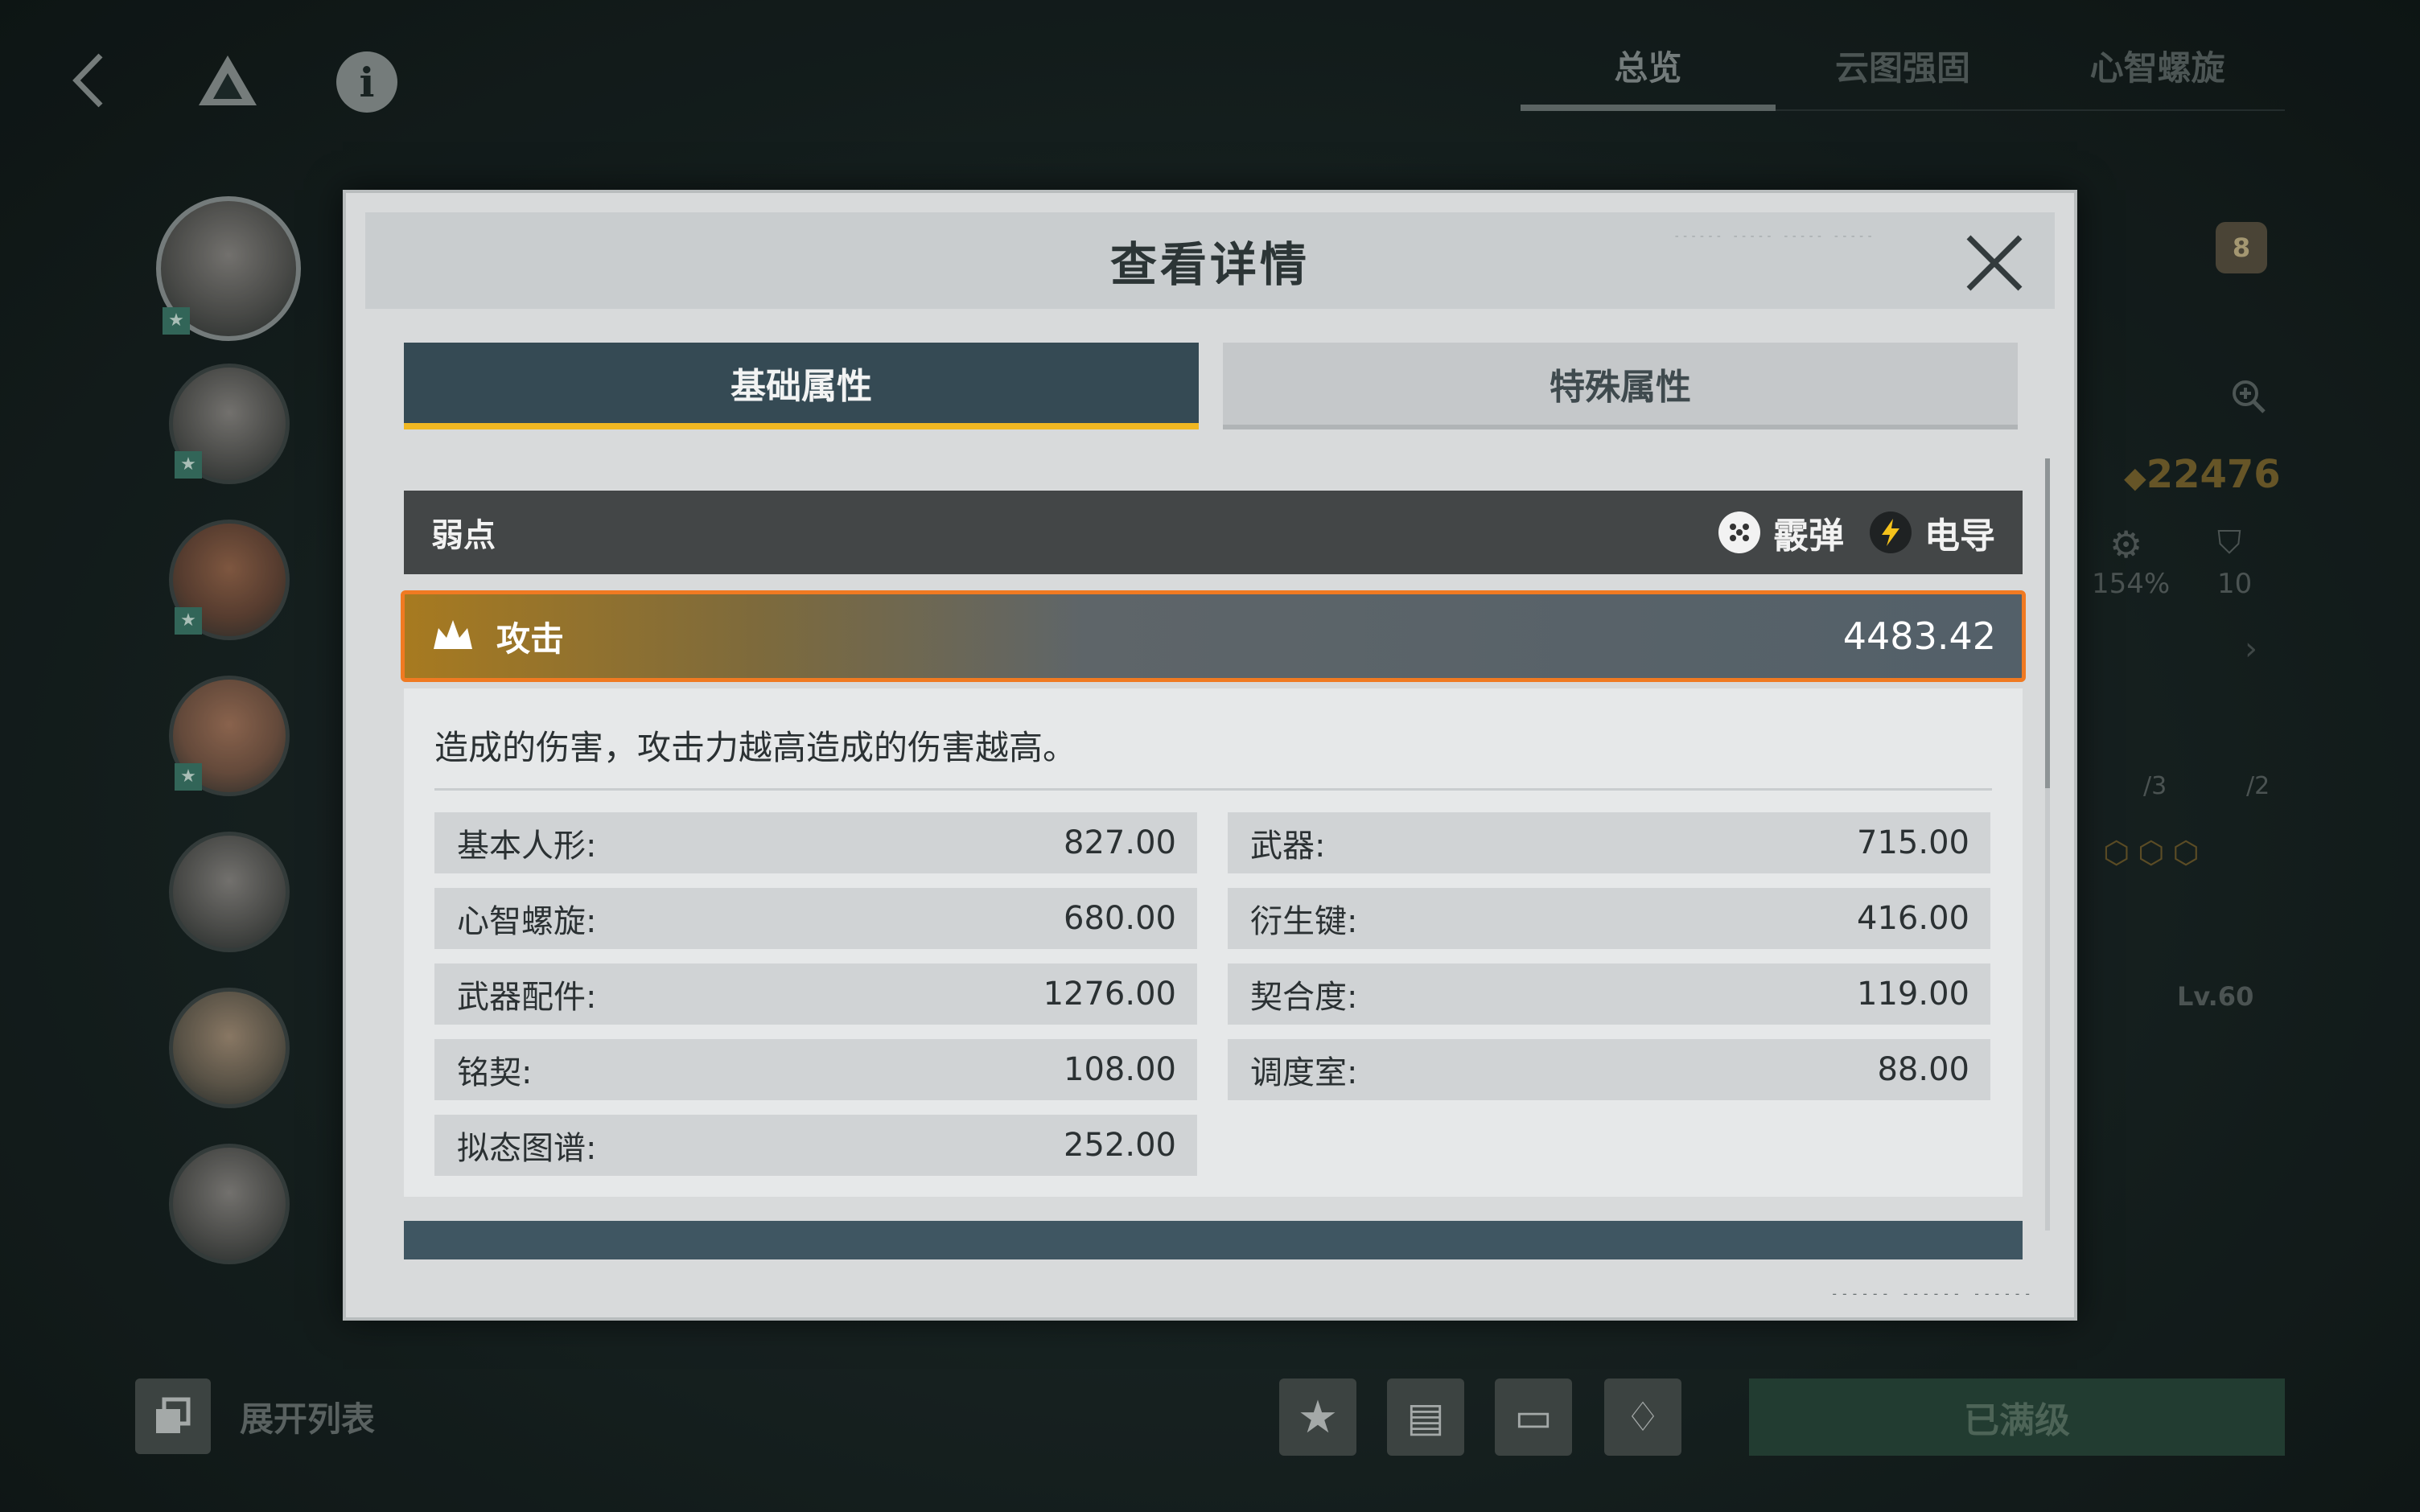 The height and width of the screenshot is (1512, 2420). I want to click on stat-label: 调度室:, so click(1304, 1072).